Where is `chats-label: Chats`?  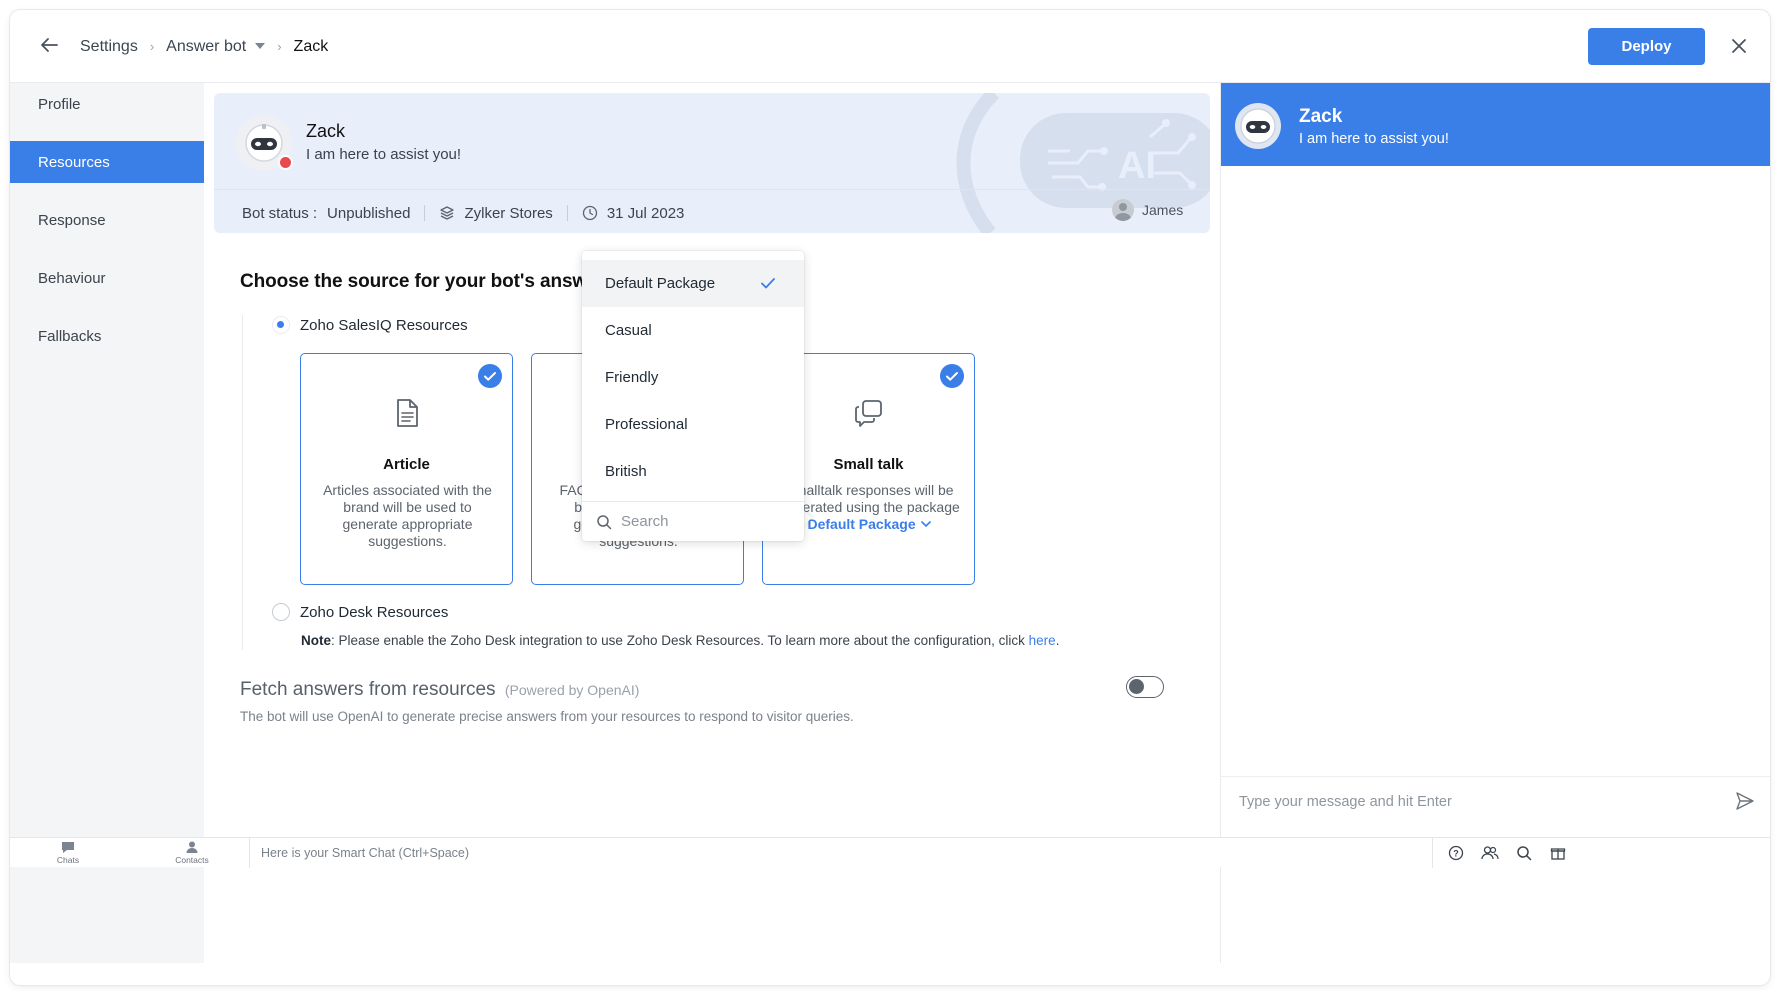 chats-label: Chats is located at coordinates (68, 860).